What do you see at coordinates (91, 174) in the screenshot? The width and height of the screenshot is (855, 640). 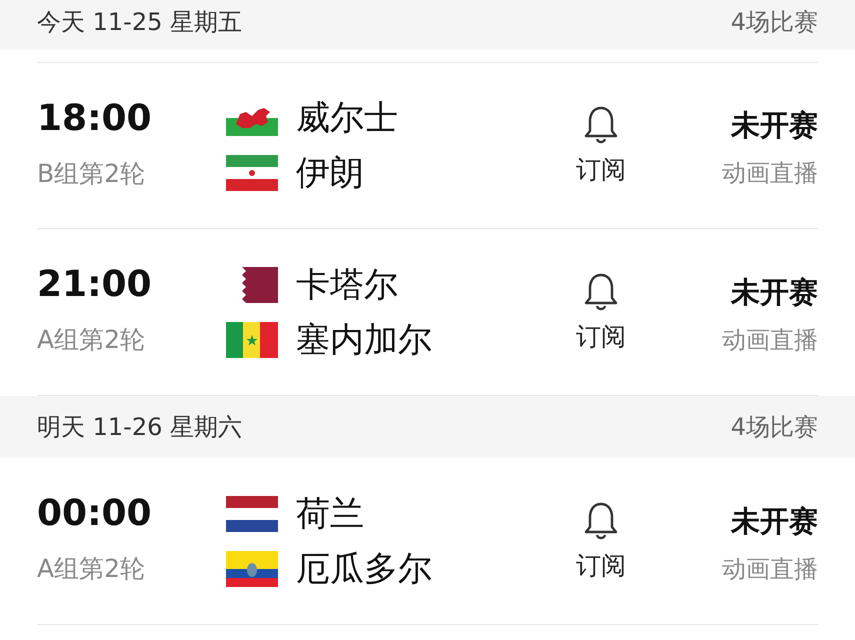 I see `match-round: B组第2轮` at bounding box center [91, 174].